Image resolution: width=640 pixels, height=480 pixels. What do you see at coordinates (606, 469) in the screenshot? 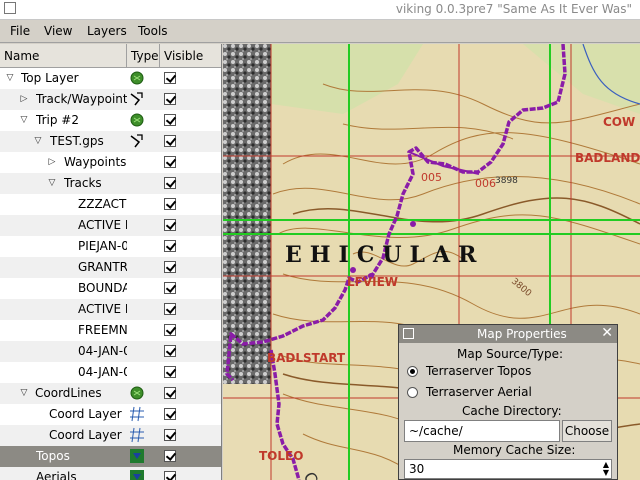
I see `spin-arrows-icon: ▲ ▼` at bounding box center [606, 469].